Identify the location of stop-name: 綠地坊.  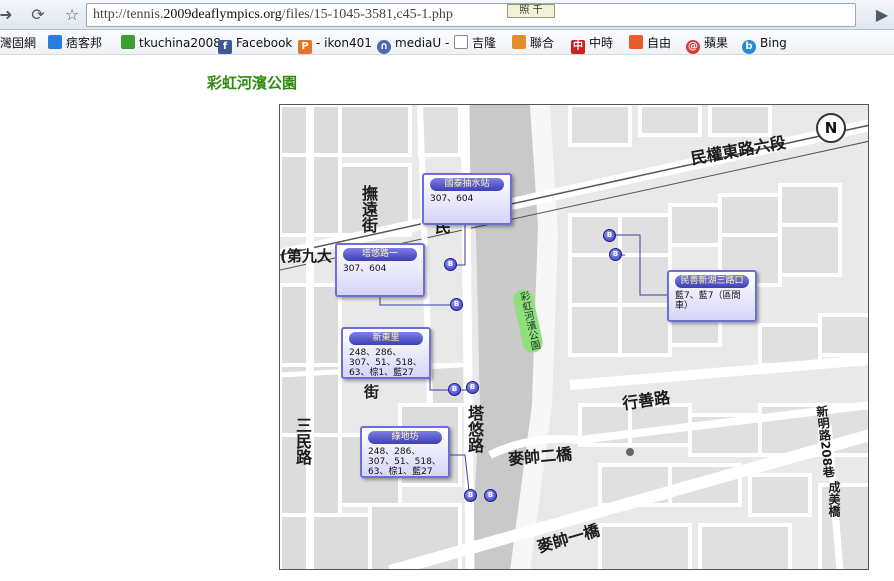
(405, 437).